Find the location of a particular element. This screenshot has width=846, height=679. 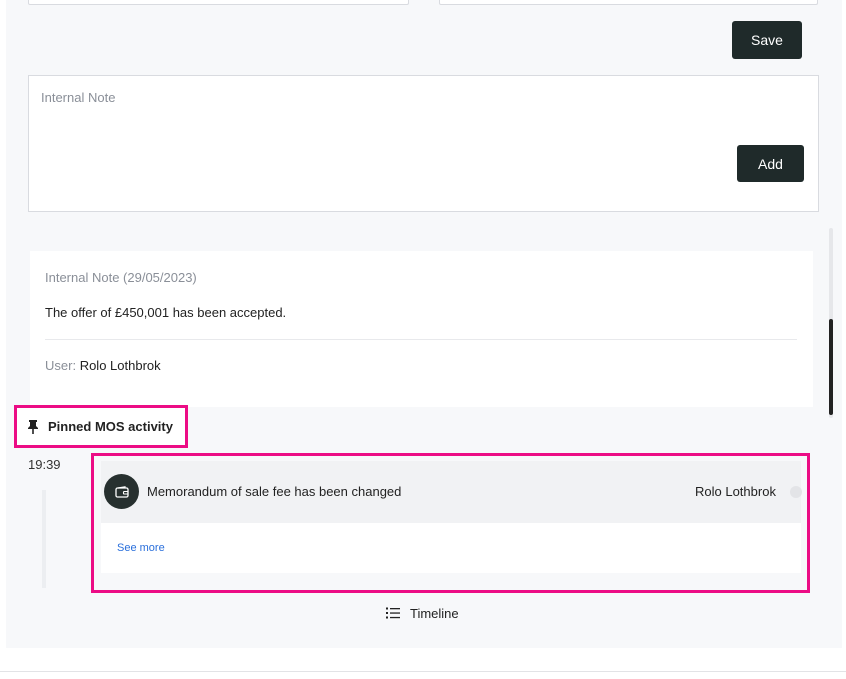

internal-note-placeholder: Internal Note is located at coordinates (78, 97).